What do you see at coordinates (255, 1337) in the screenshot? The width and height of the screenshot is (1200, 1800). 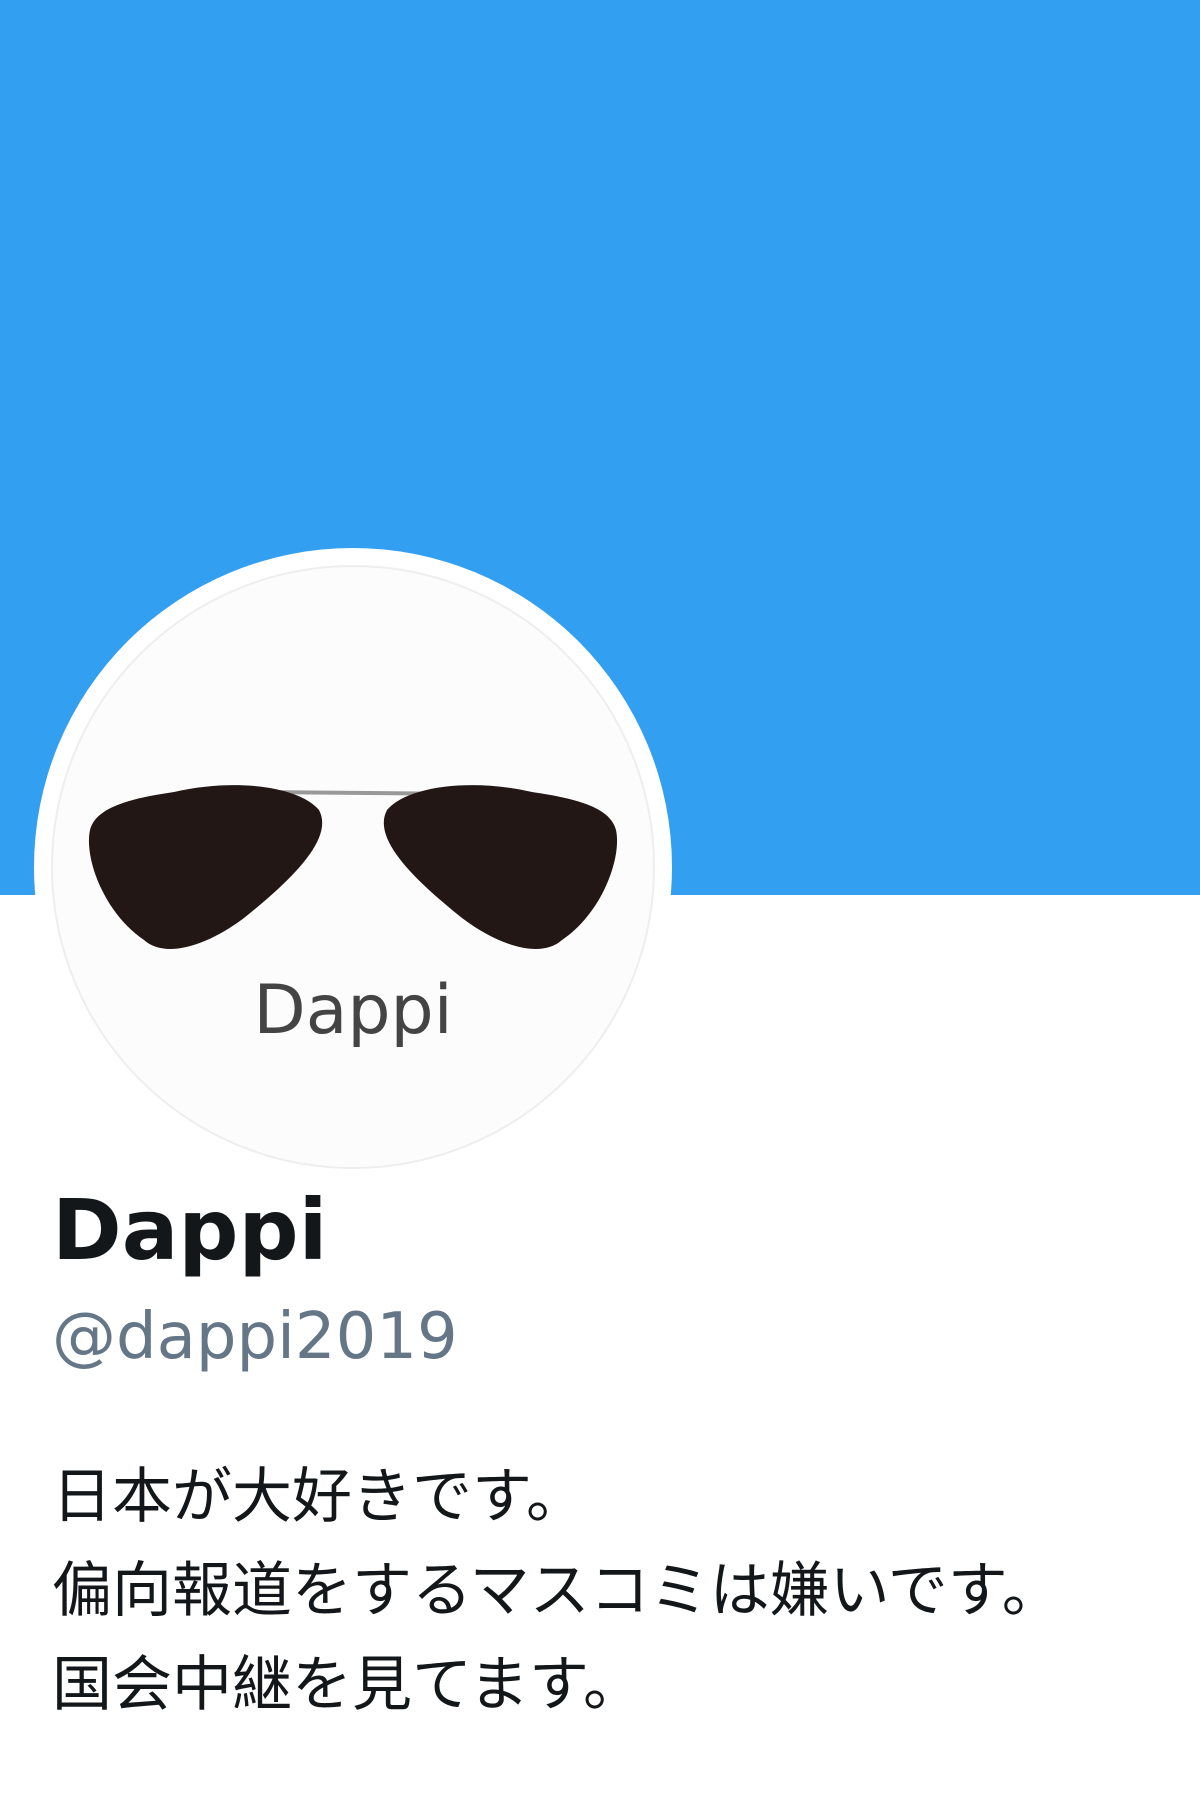 I see `user-handle: @dappi2019` at bounding box center [255, 1337].